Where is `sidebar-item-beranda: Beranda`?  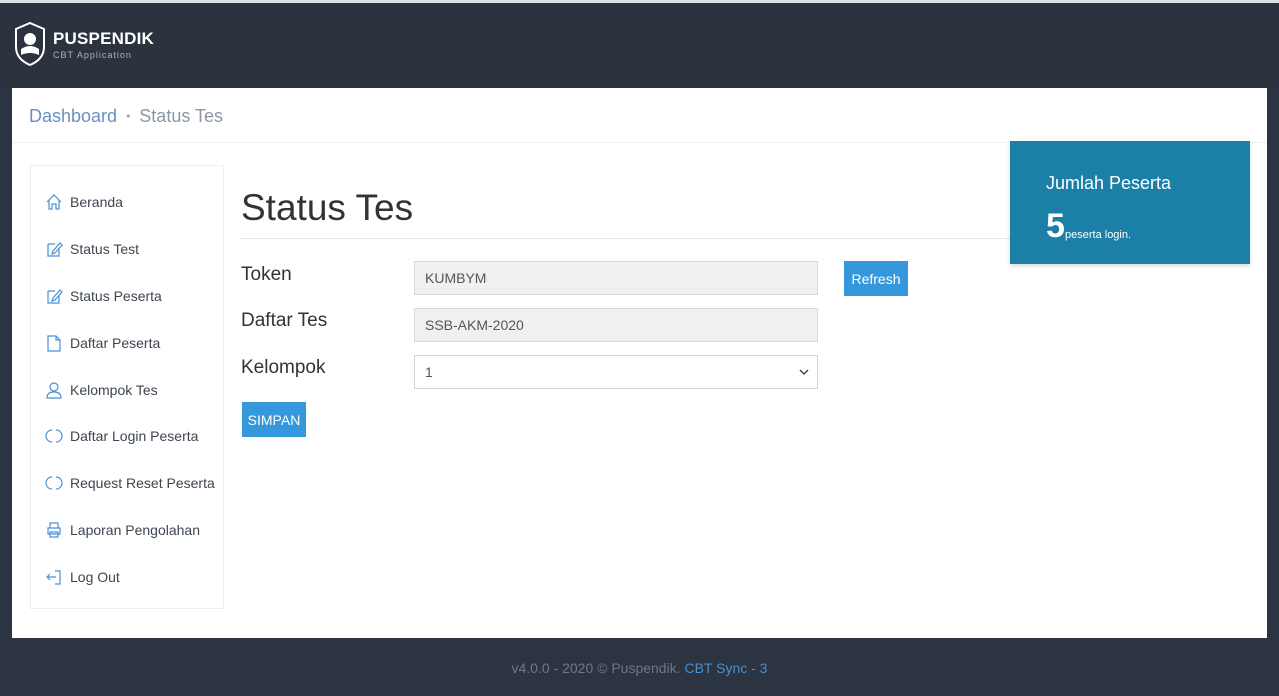
sidebar-item-beranda: Beranda is located at coordinates (84, 202).